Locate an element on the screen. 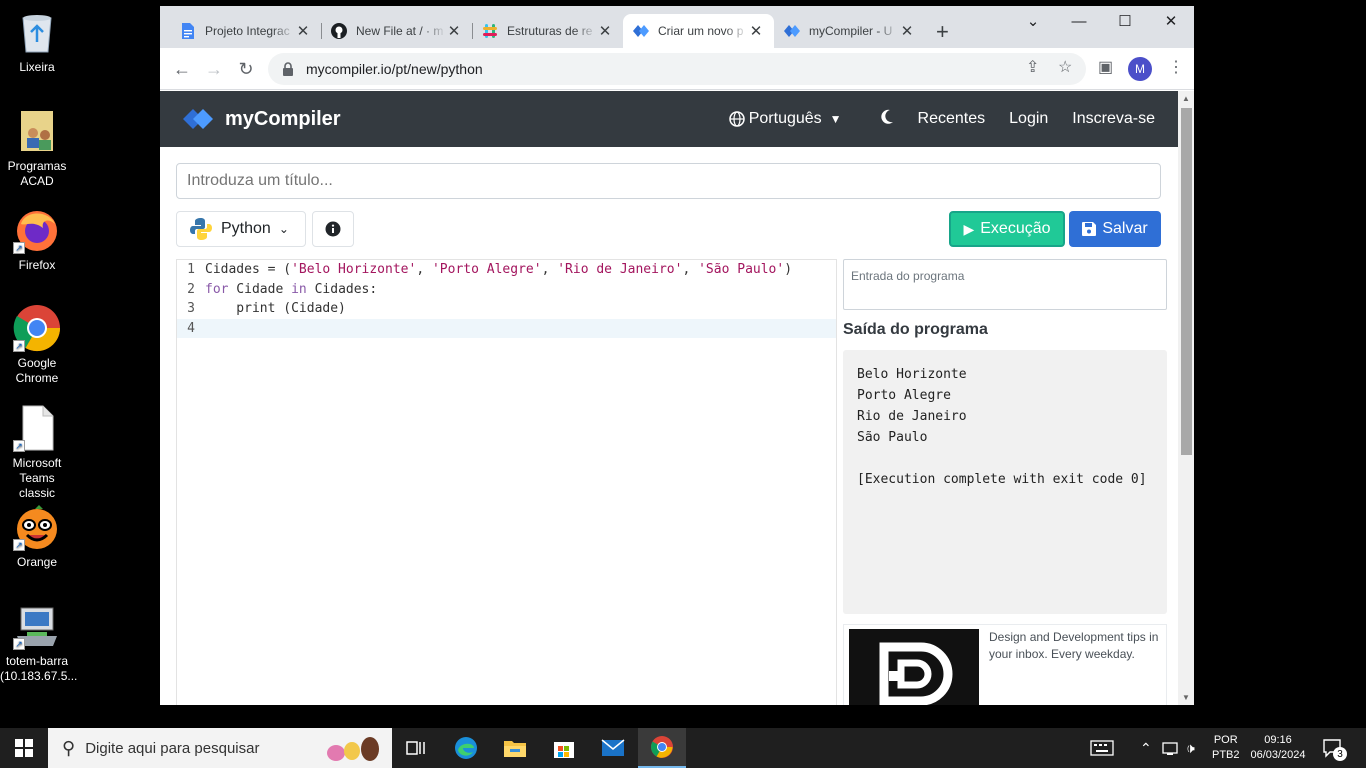  browser-tab: Estruturas de re ✕ is located at coordinates (547, 31).